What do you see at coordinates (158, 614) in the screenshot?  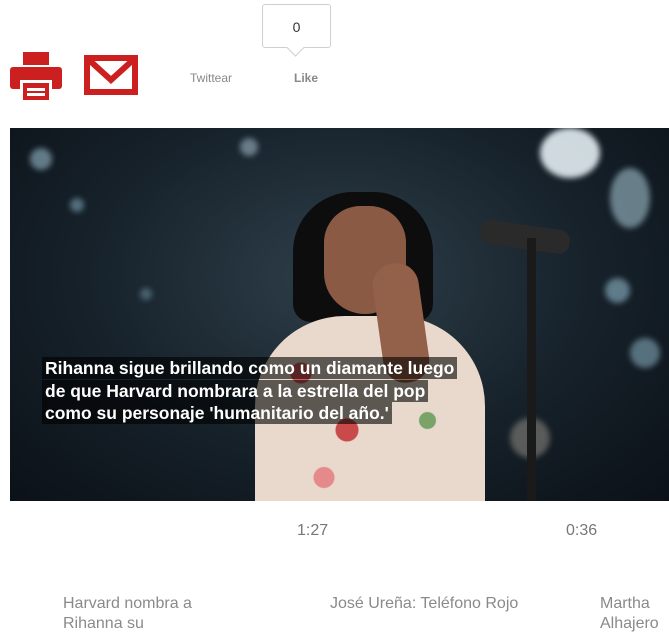 I see `related-video-title: Harvard nombra a Rihanna su` at bounding box center [158, 614].